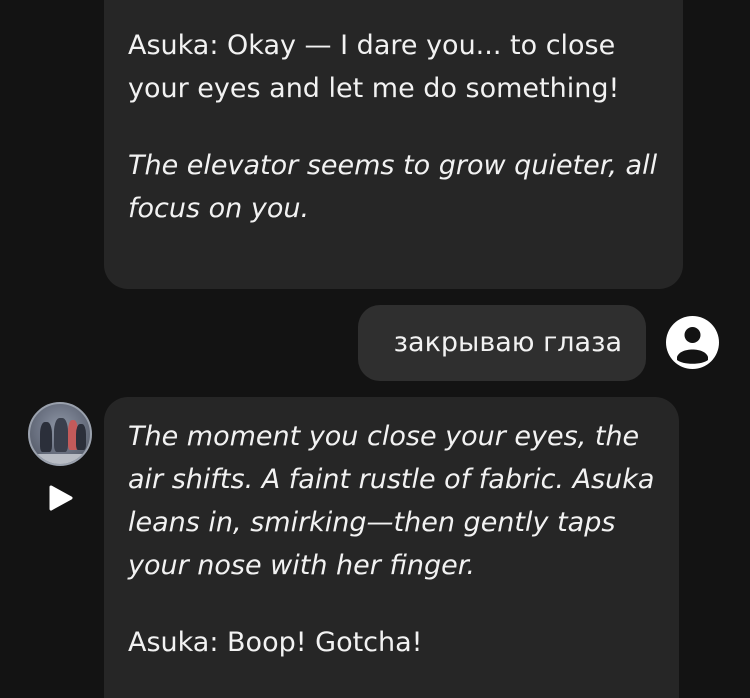  What do you see at coordinates (507, 342) in the screenshot?
I see `user-message-text: закрываю глаза` at bounding box center [507, 342].